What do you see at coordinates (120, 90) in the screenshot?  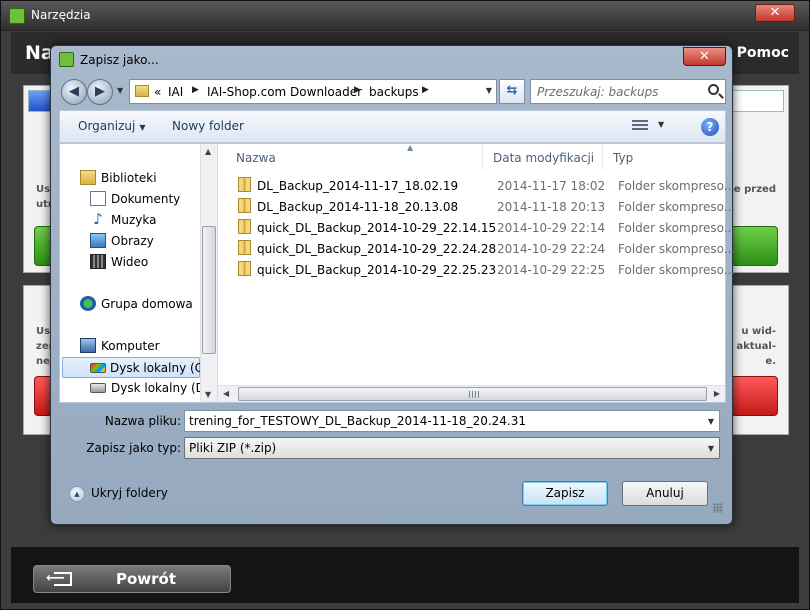 I see `recent-locations-dropdown-icon: ▼` at bounding box center [120, 90].